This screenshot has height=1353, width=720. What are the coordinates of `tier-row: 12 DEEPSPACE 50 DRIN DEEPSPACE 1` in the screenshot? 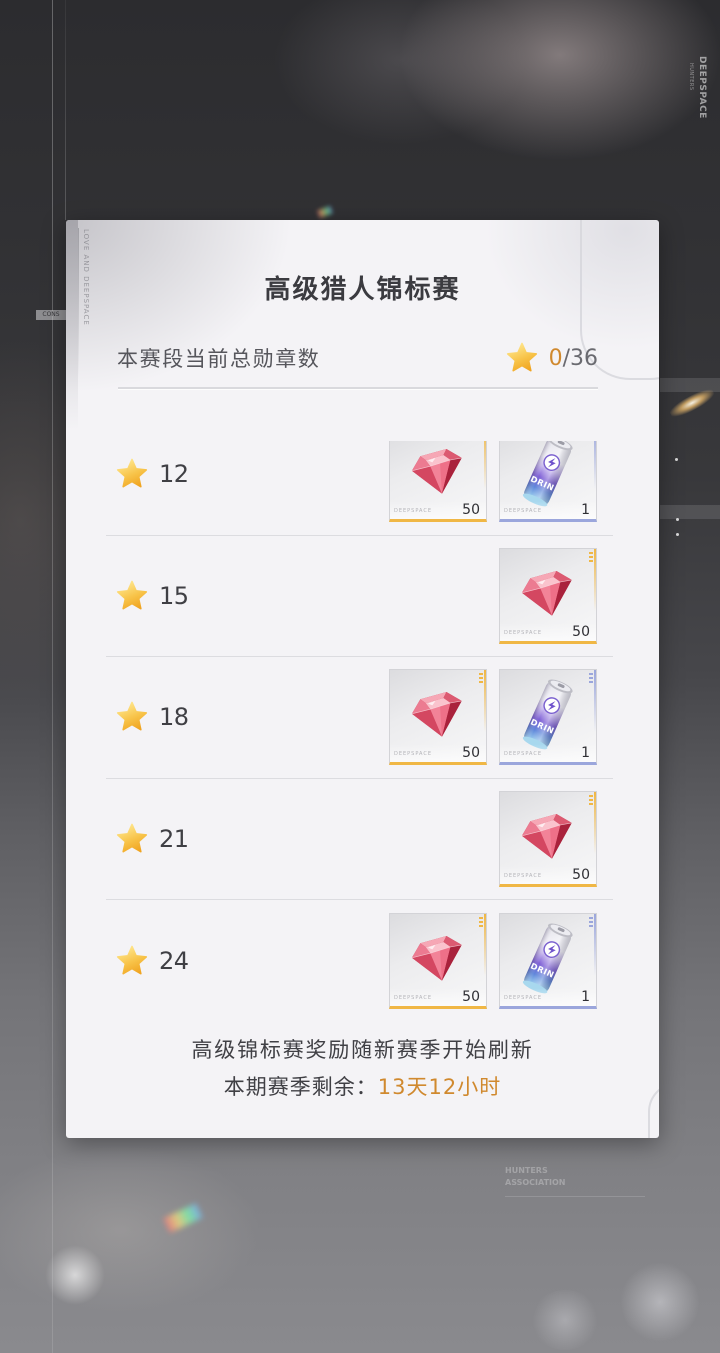 It's located at (359, 488).